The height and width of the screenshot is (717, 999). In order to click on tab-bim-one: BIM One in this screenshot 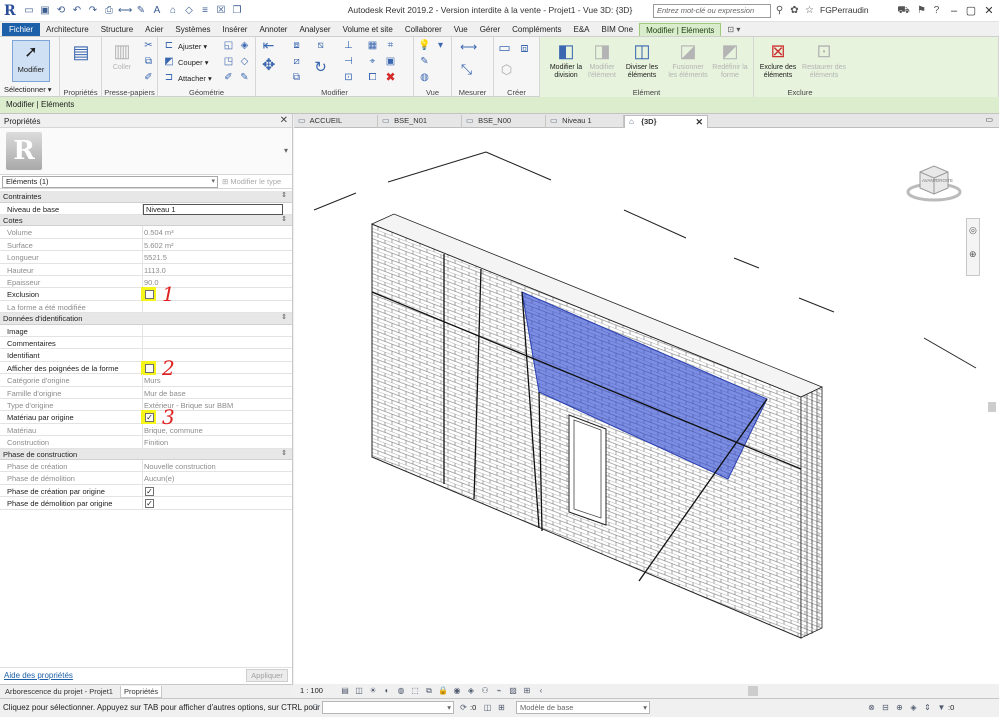, I will do `click(618, 29)`.